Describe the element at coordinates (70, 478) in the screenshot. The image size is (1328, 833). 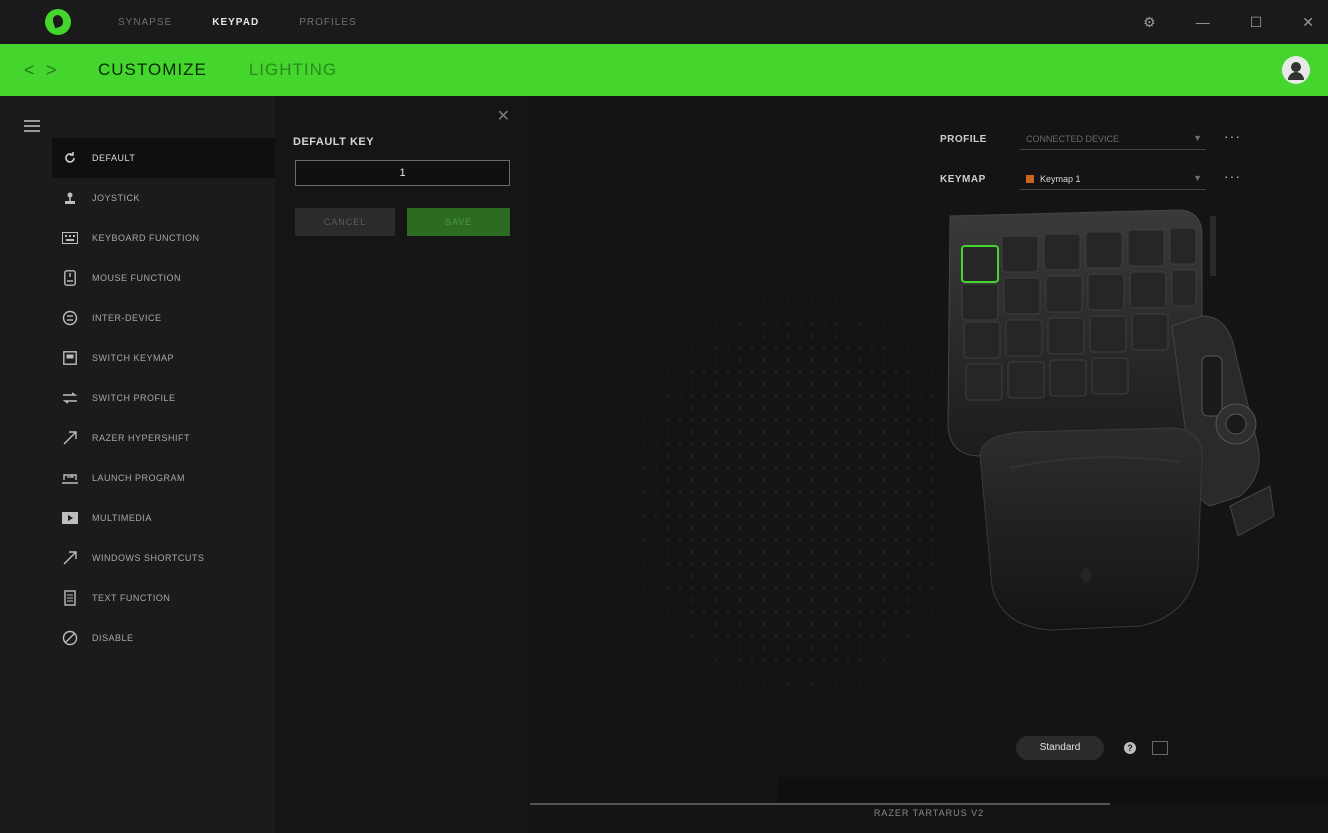
I see `launch-program-icon` at that location.